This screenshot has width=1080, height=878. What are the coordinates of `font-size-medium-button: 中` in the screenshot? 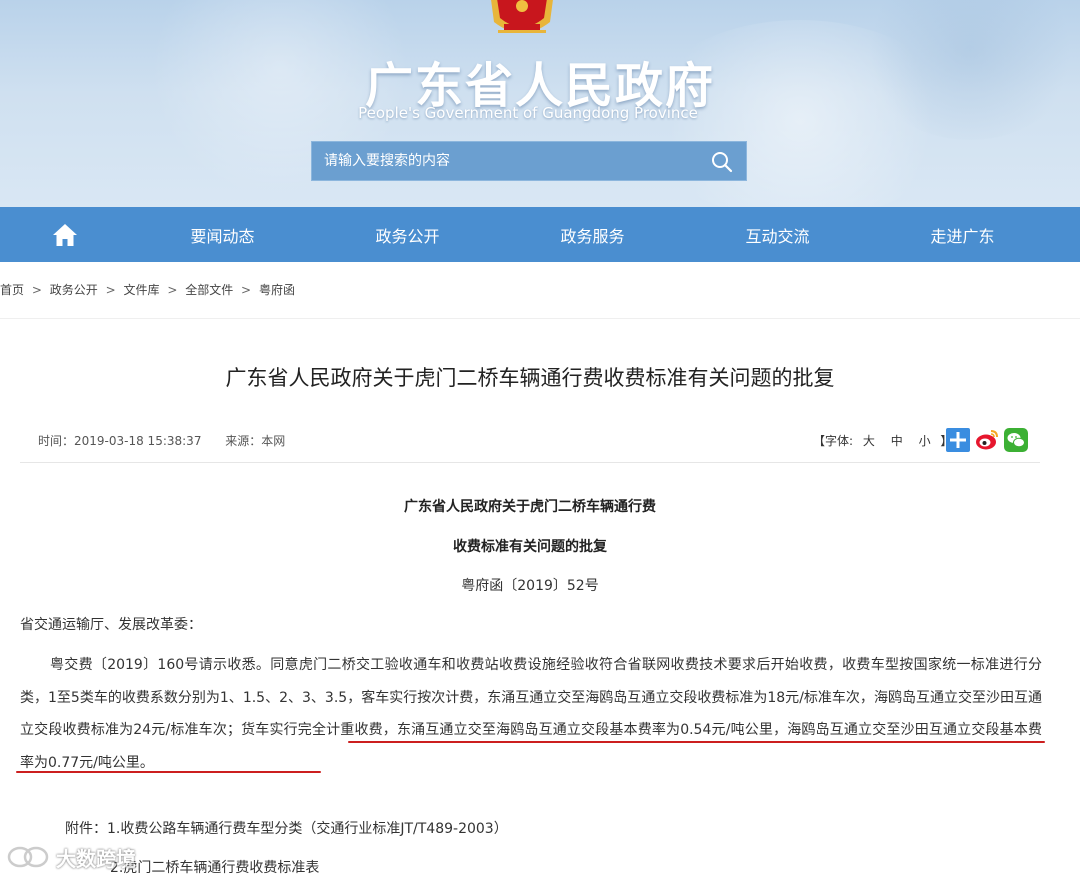 It's located at (897, 441).